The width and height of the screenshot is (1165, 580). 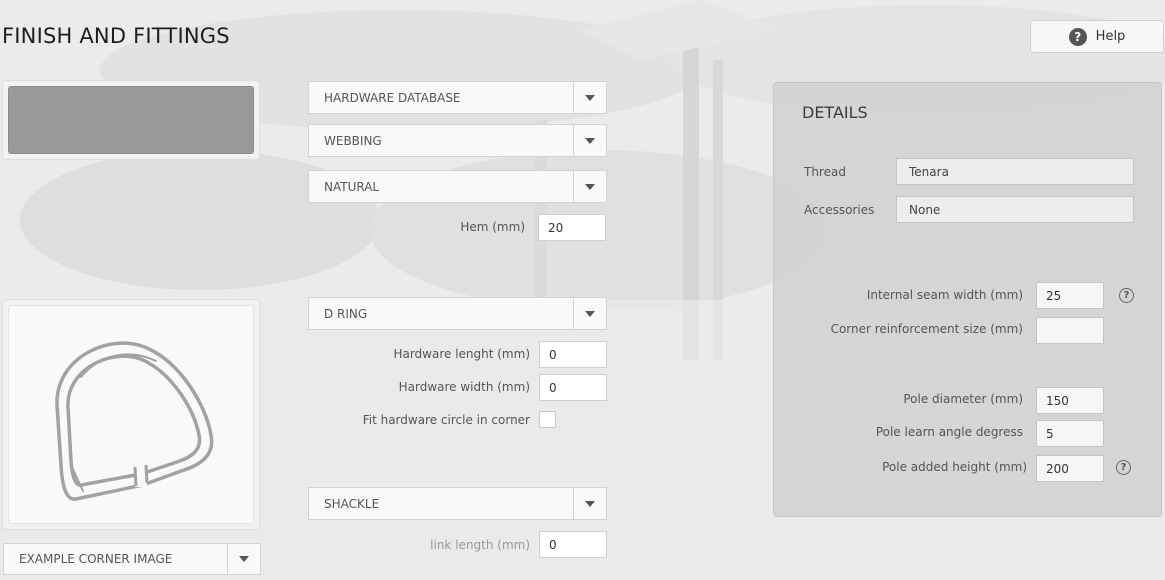 What do you see at coordinates (1070, 433) in the screenshot?
I see `pole-angle-input: 5` at bounding box center [1070, 433].